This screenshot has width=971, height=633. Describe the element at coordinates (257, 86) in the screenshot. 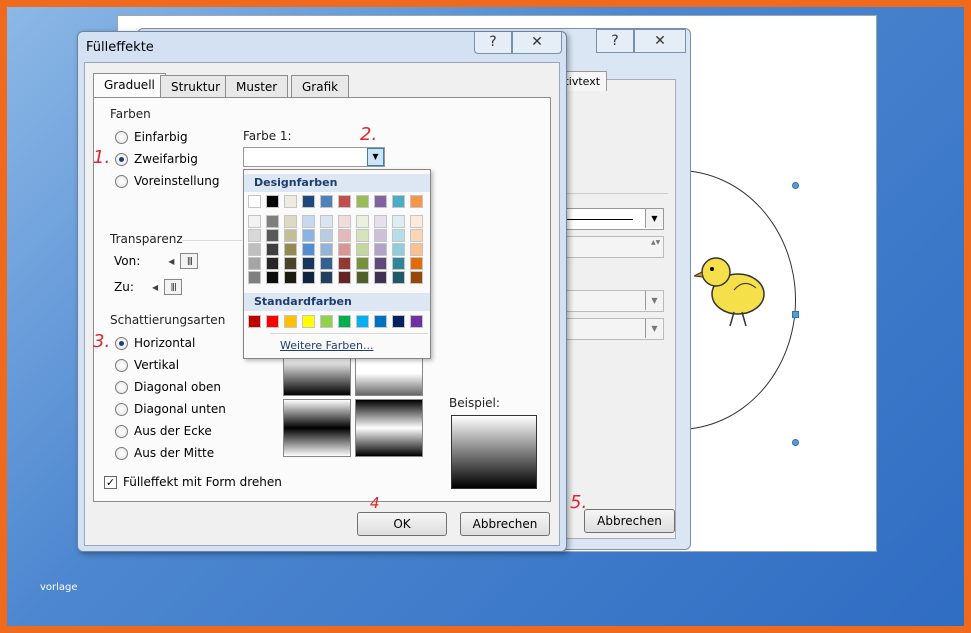

I see `tab-muster: Muster` at that location.